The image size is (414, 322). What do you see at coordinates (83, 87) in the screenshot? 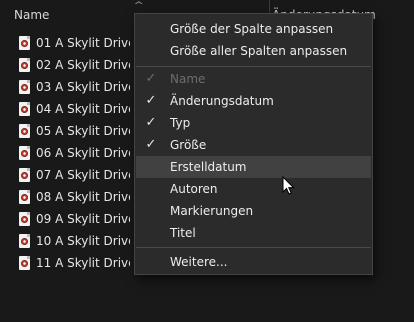
I see `file-name: 03 A Skylit Drive - I` at bounding box center [83, 87].